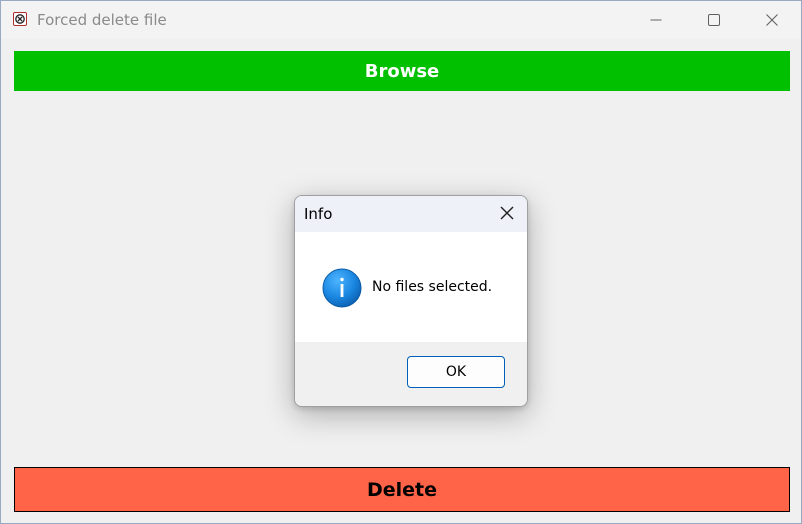 This screenshot has height=524, width=802. Describe the element at coordinates (432, 287) in the screenshot. I see `dialog-message: No files selected.` at that location.